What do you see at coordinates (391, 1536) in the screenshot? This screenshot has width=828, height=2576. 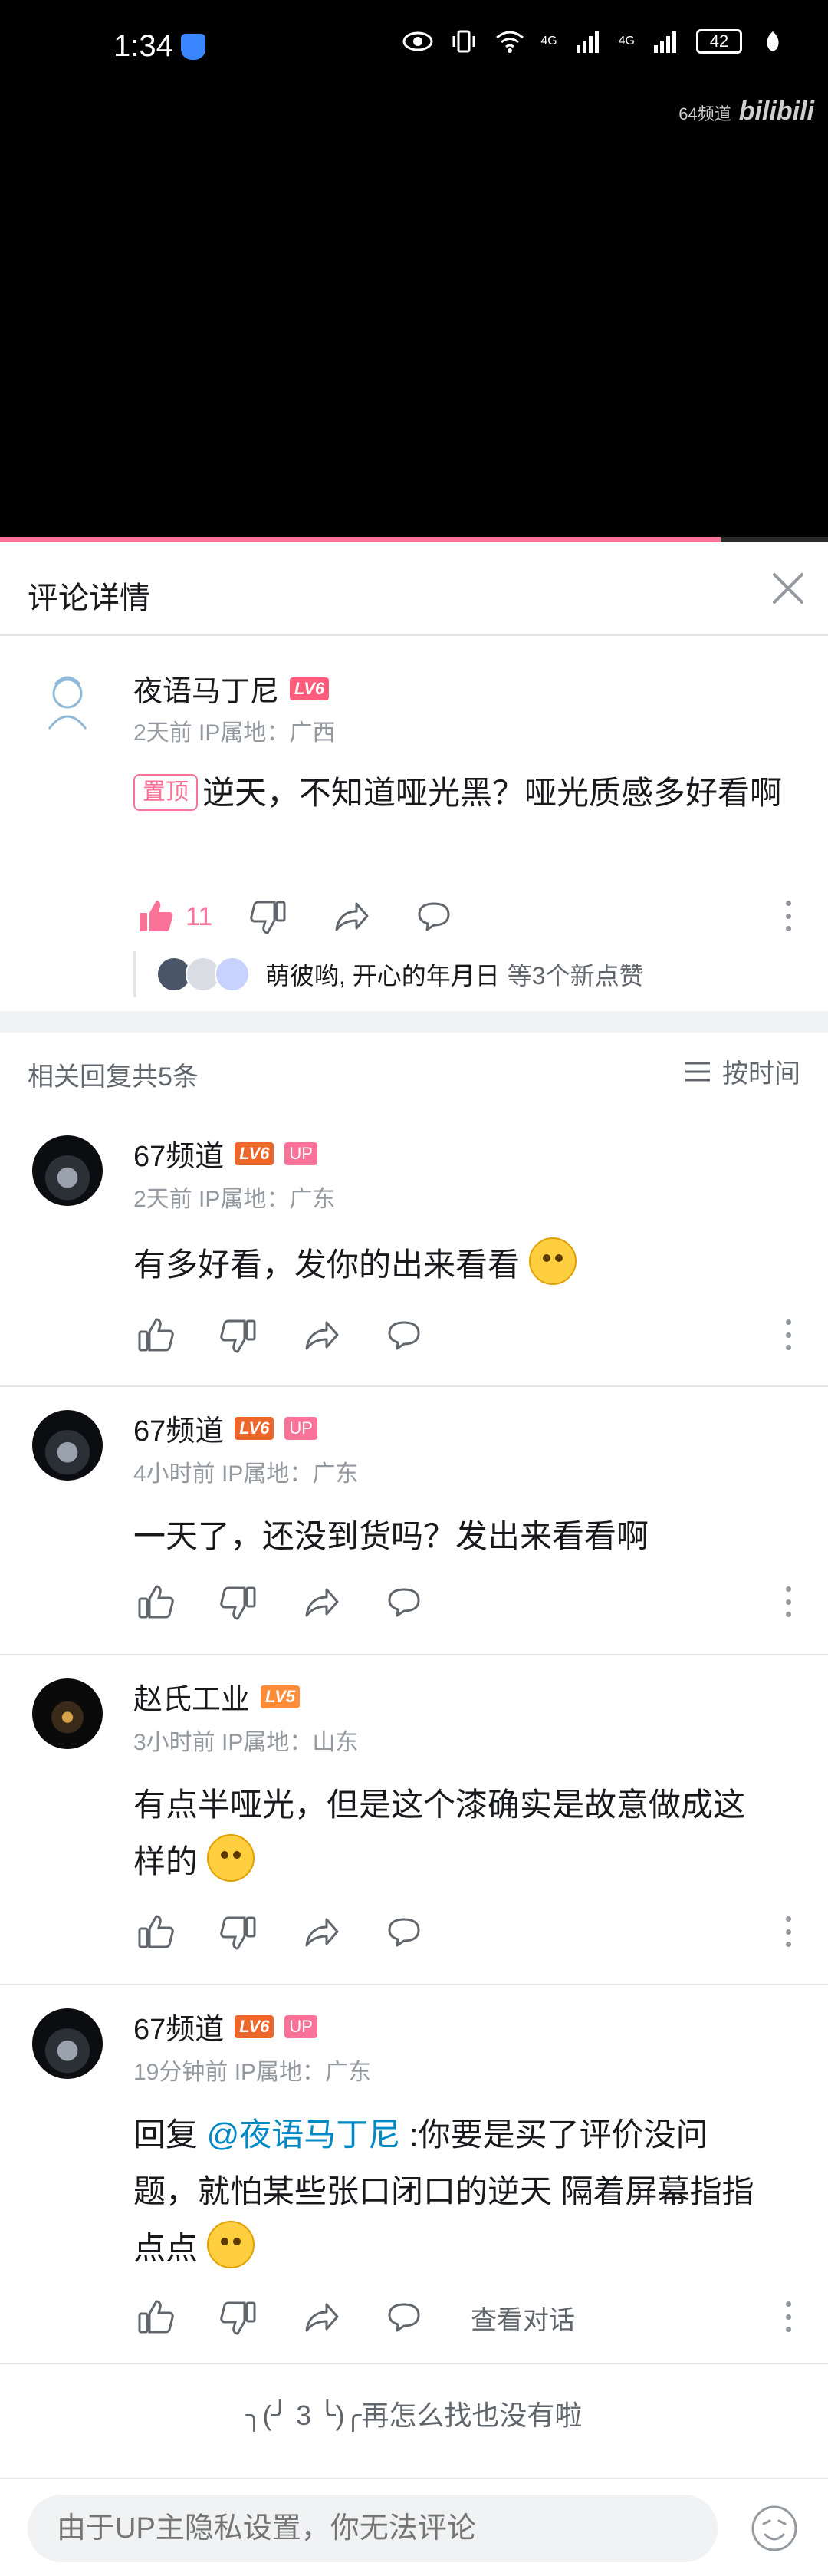 I see `comment-text: 一天了，还没到货吗？发出来看看啊` at bounding box center [391, 1536].